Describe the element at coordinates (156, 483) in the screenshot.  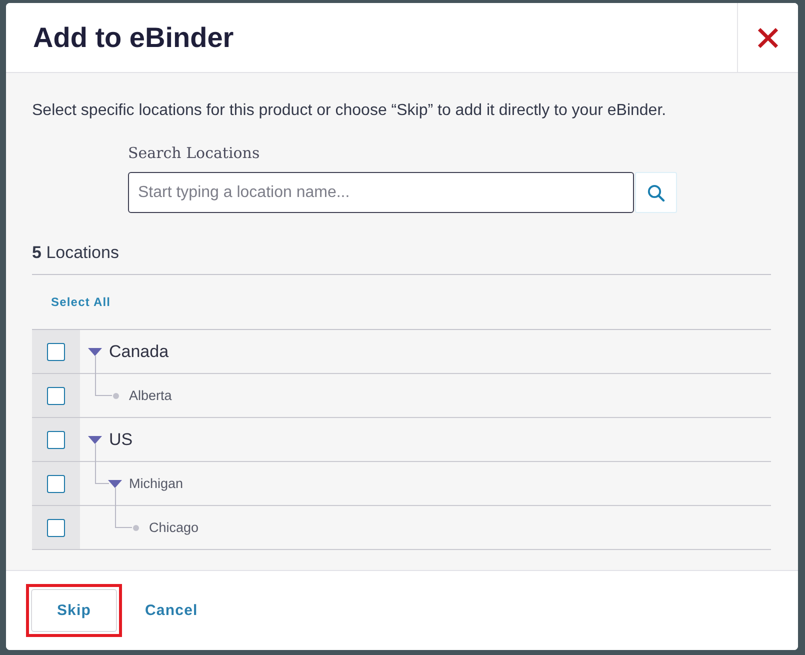
I see `location-name: Michigan` at that location.